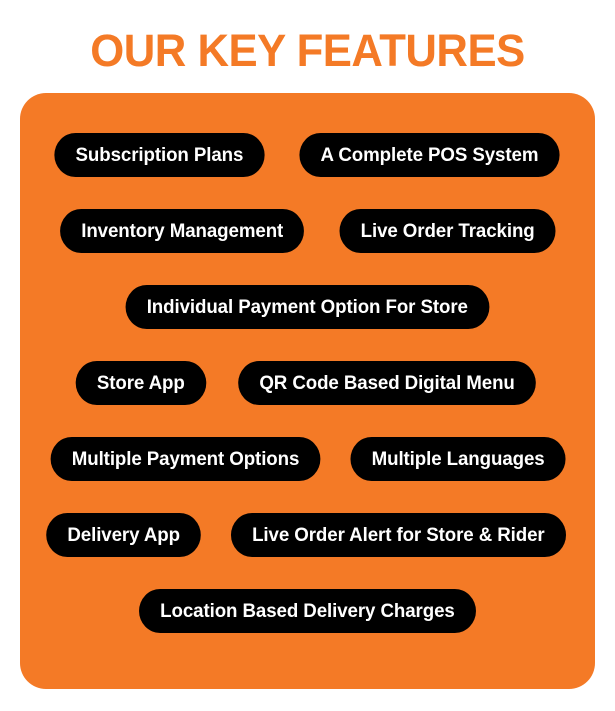 This screenshot has height=711, width=615. I want to click on feature-pill-live-order-alert-for-store-and-rider: Live Order Alert for Store & Rider, so click(398, 535).